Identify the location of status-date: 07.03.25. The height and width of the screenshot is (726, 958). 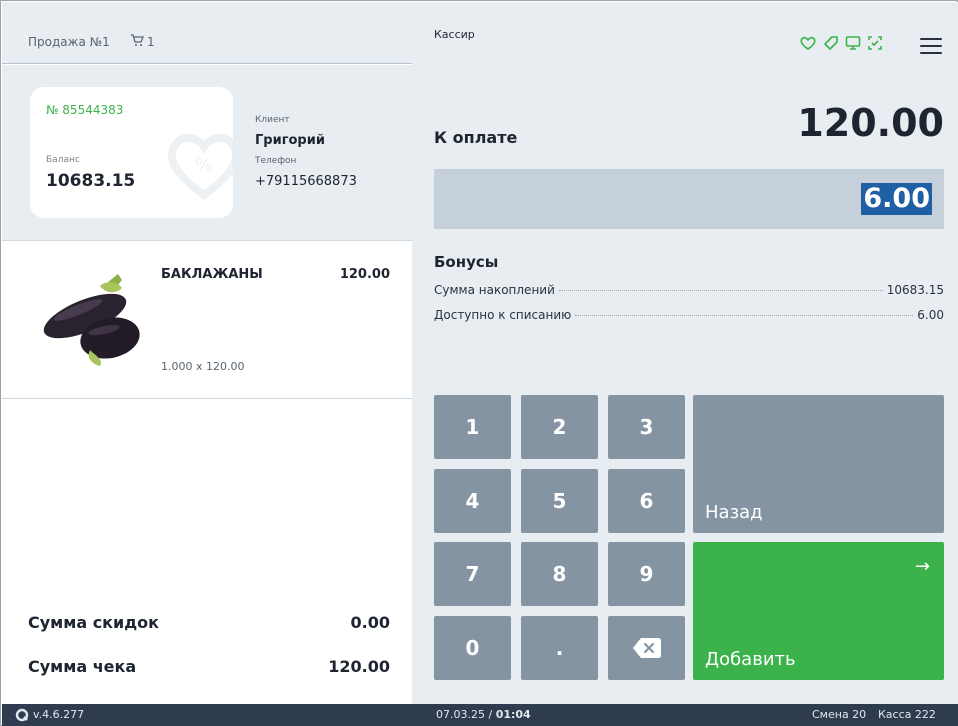
(460, 714).